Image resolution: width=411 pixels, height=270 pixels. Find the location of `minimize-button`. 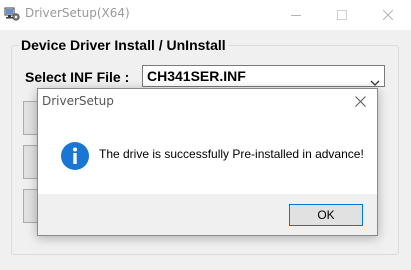

minimize-button is located at coordinates (296, 15).